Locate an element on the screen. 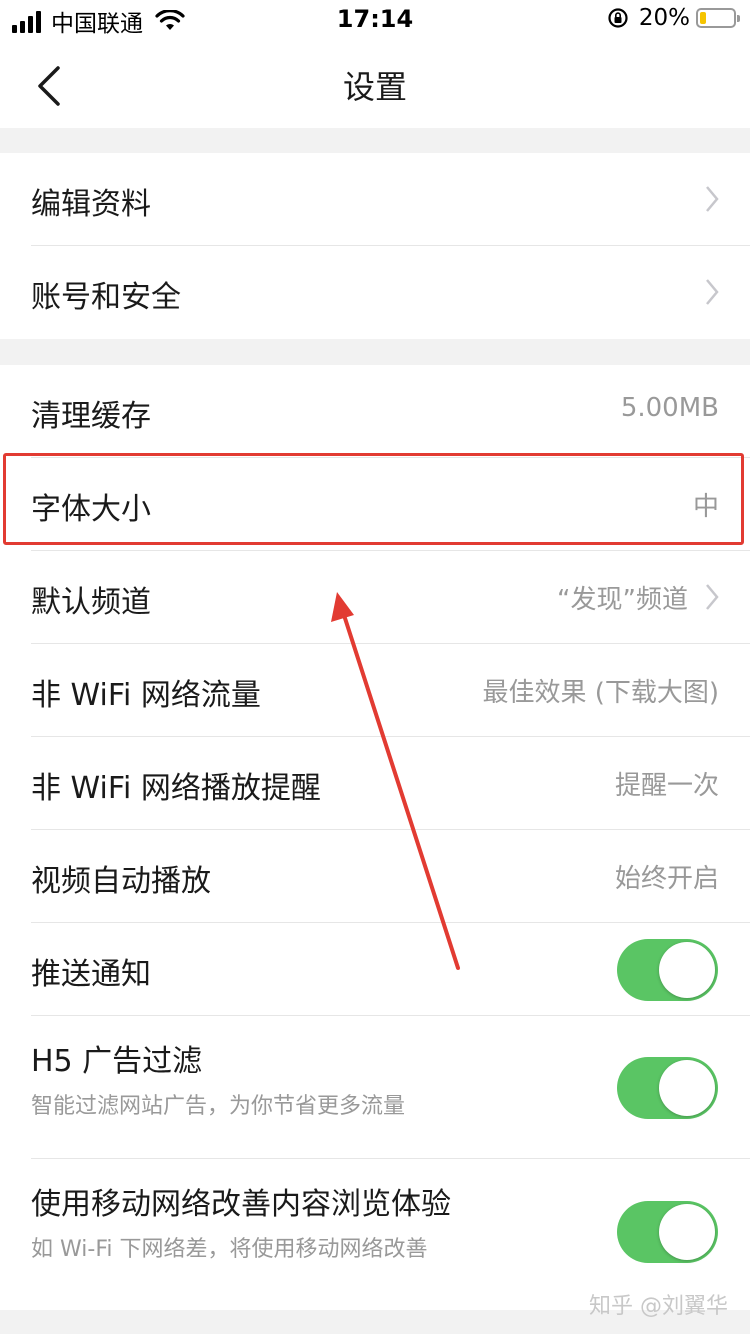  row-default-channel: 默认频道 “发现”频道 is located at coordinates (375, 597).